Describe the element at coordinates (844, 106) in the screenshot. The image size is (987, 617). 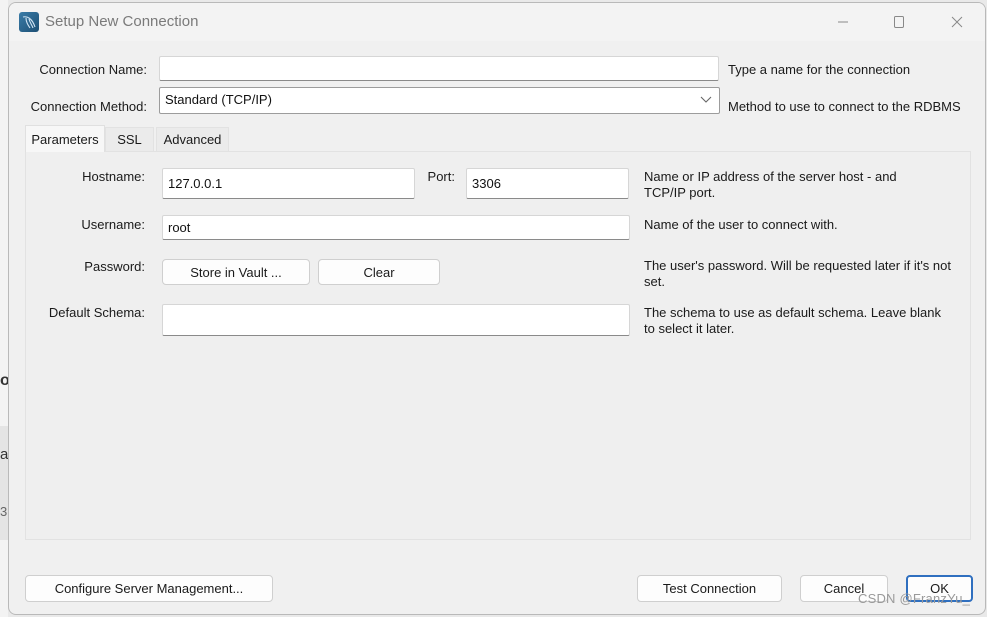
I see `connection-method-hint: Method to use to connect to the RDBMS` at that location.